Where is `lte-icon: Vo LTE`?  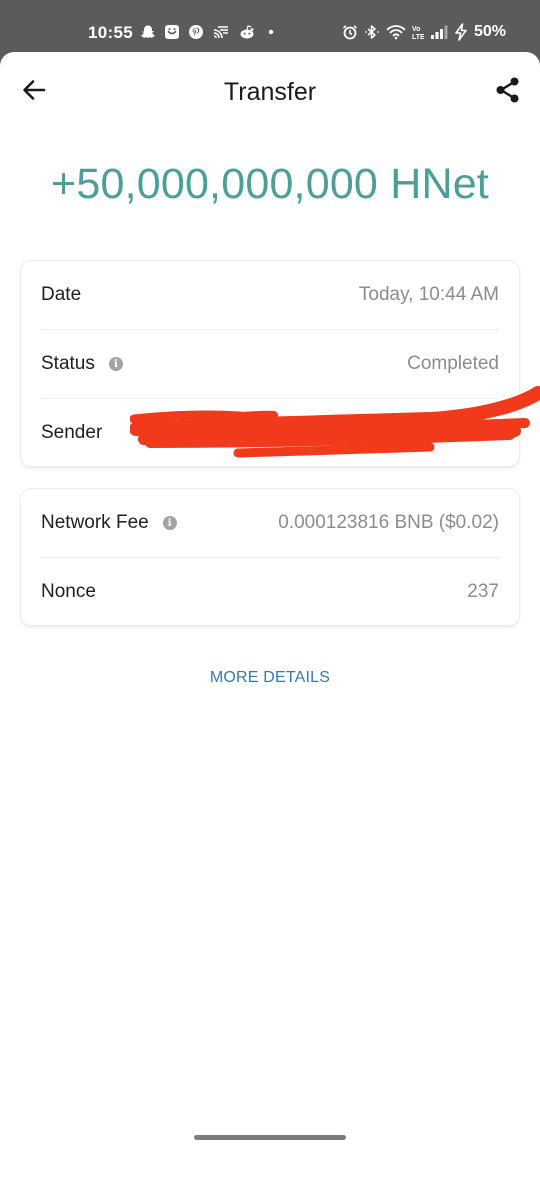 lte-icon: Vo LTE is located at coordinates (418, 32).